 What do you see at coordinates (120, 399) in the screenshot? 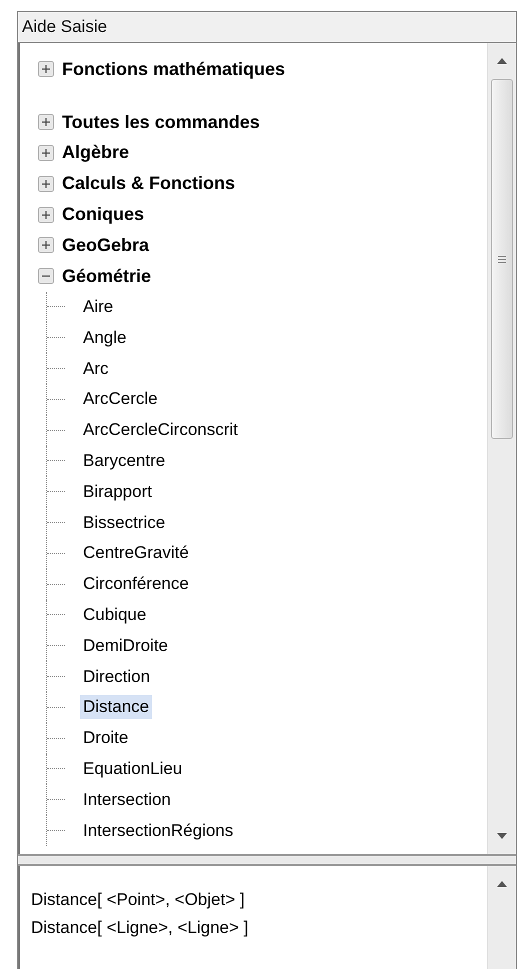
I see `tree-item: ArcCercle` at bounding box center [120, 399].